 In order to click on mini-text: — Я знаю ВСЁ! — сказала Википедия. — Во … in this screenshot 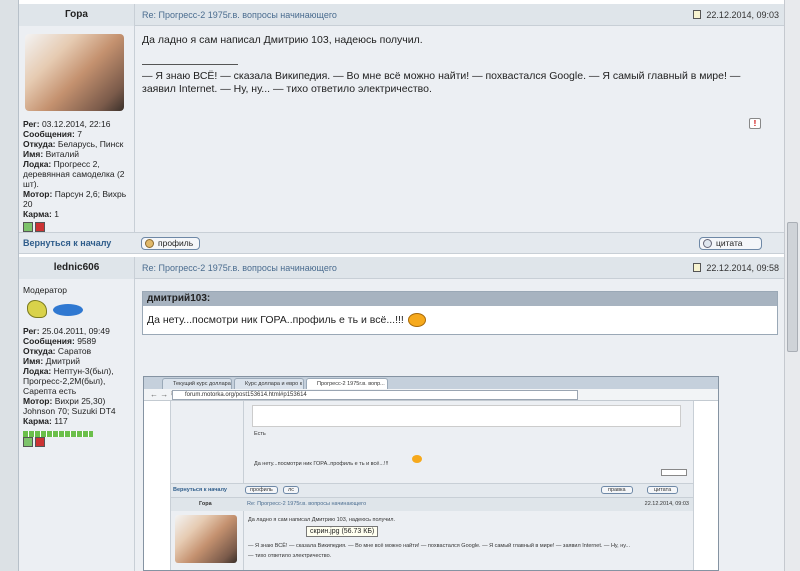, I will do `click(439, 546)`.